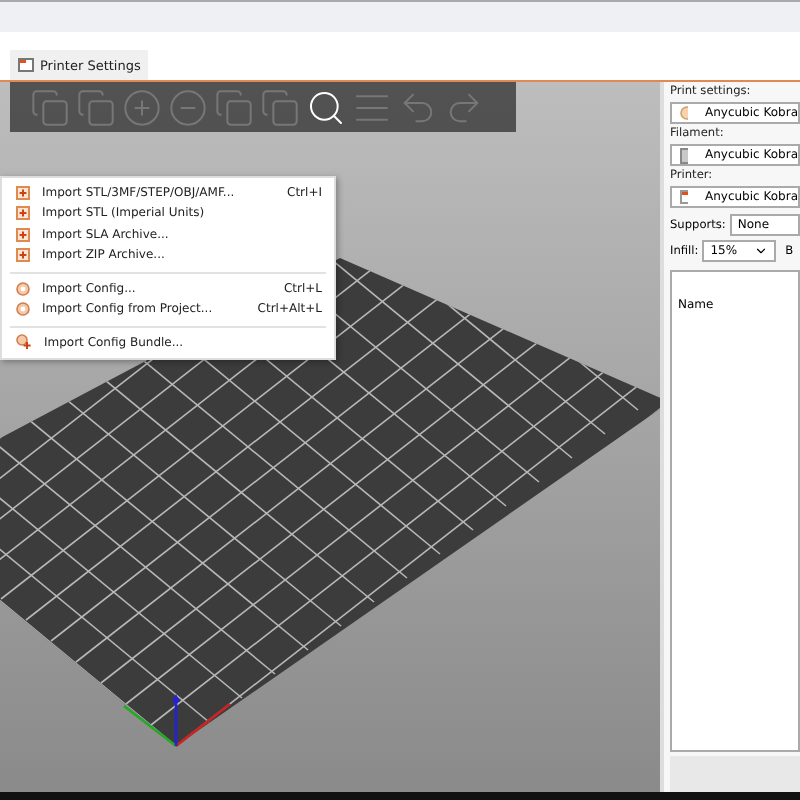 The width and height of the screenshot is (800, 800). Describe the element at coordinates (24, 342) in the screenshot. I see `bundle-icon` at that location.